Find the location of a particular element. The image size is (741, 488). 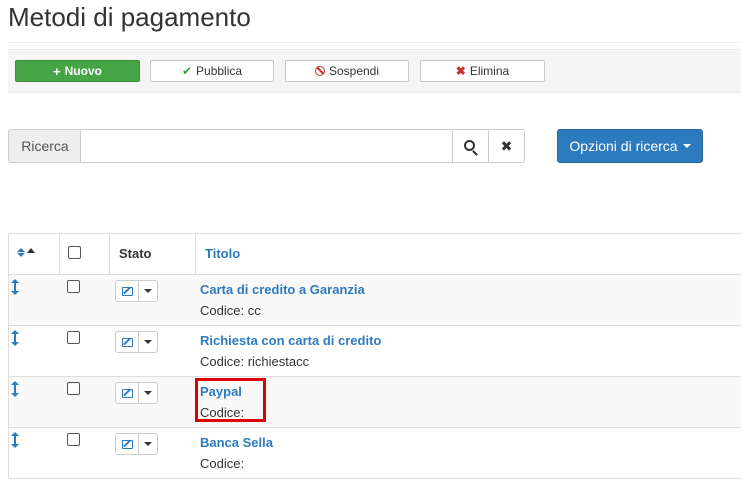

search-icon is located at coordinates (469, 145).